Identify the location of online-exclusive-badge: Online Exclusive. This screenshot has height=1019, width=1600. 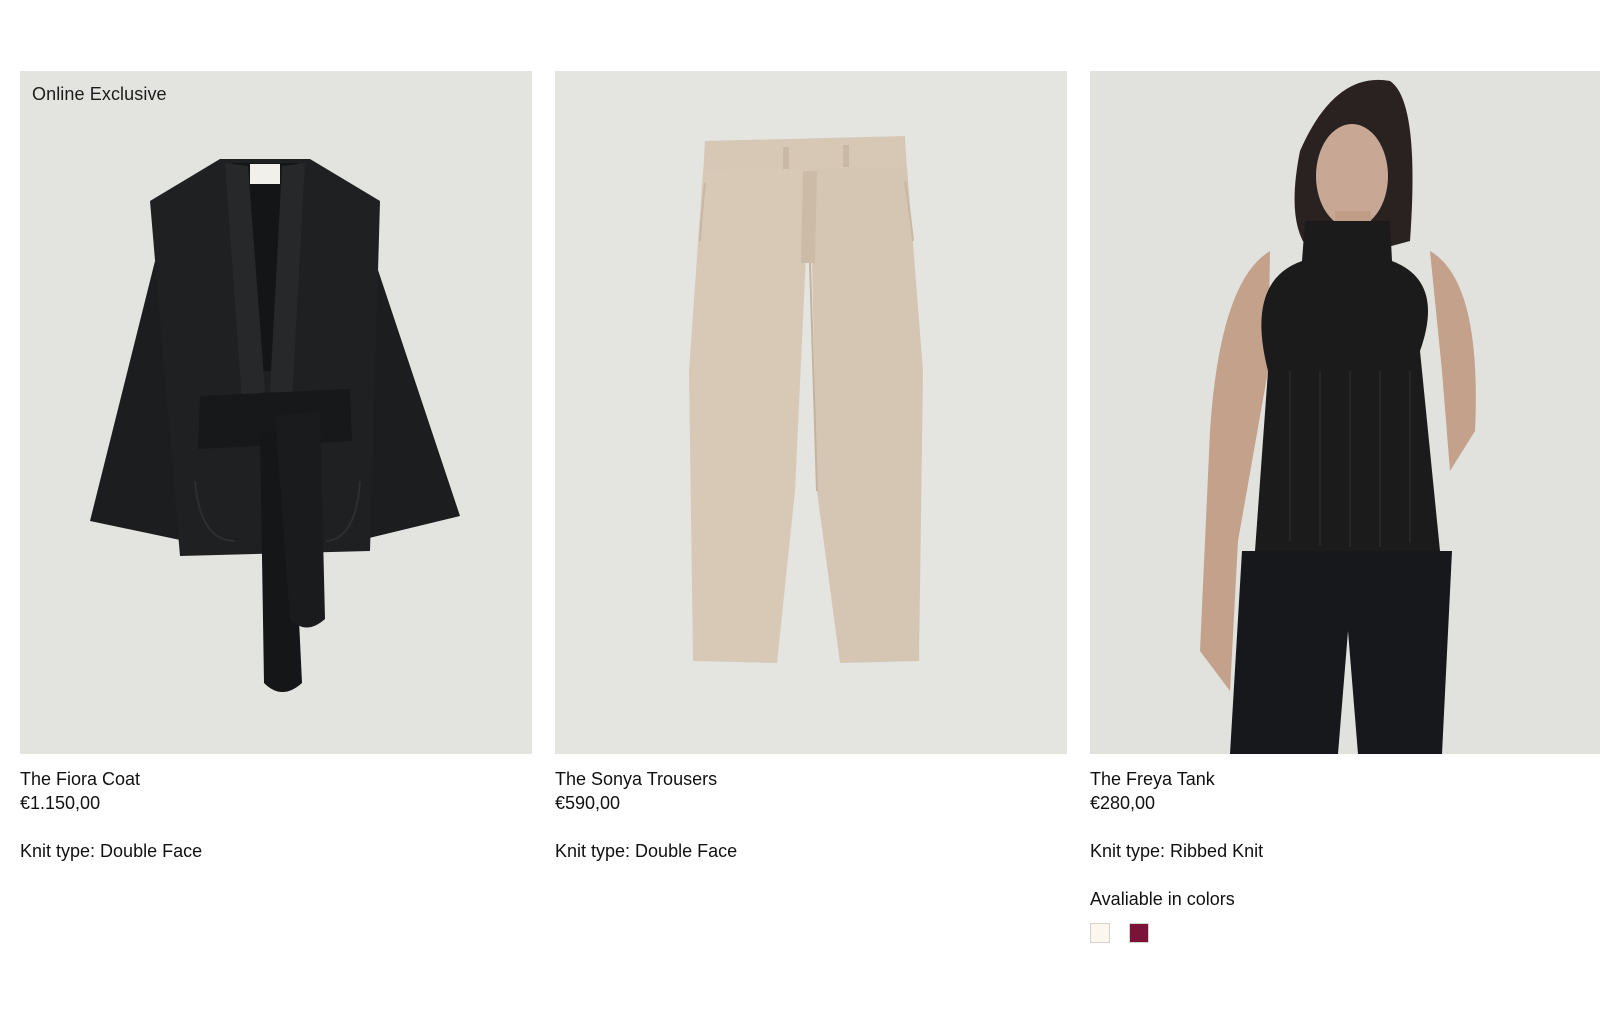
(99, 94).